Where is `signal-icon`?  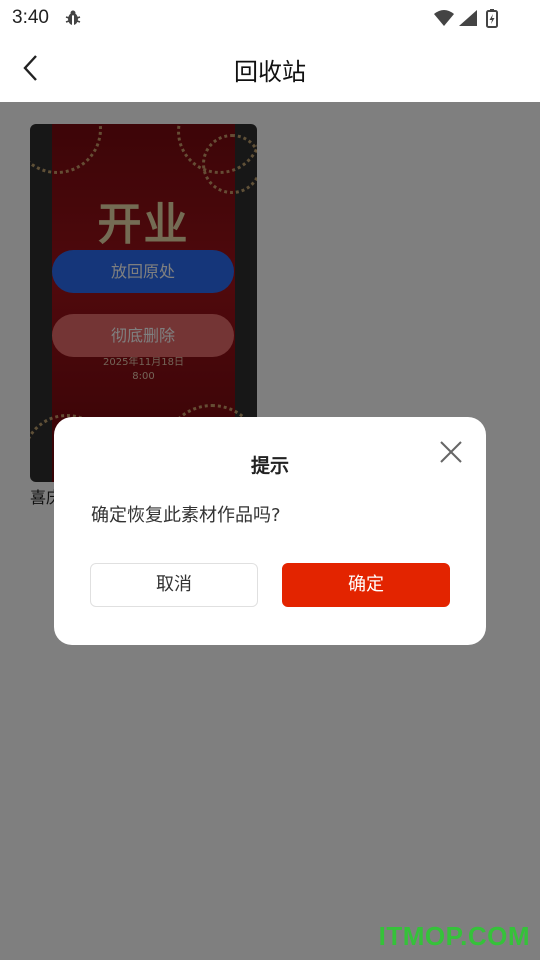 signal-icon is located at coordinates (468, 18).